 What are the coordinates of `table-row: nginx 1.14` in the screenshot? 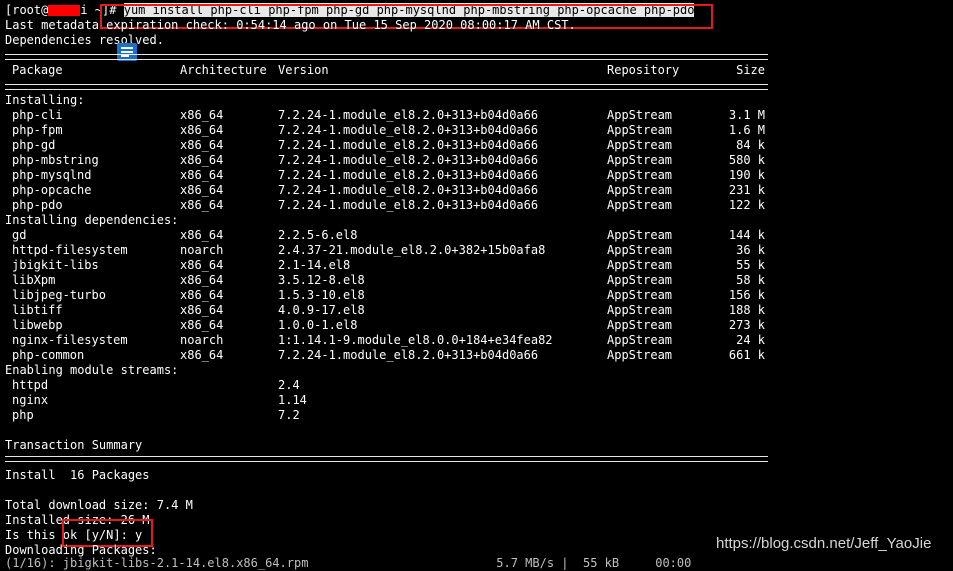 It's located at (385, 400).